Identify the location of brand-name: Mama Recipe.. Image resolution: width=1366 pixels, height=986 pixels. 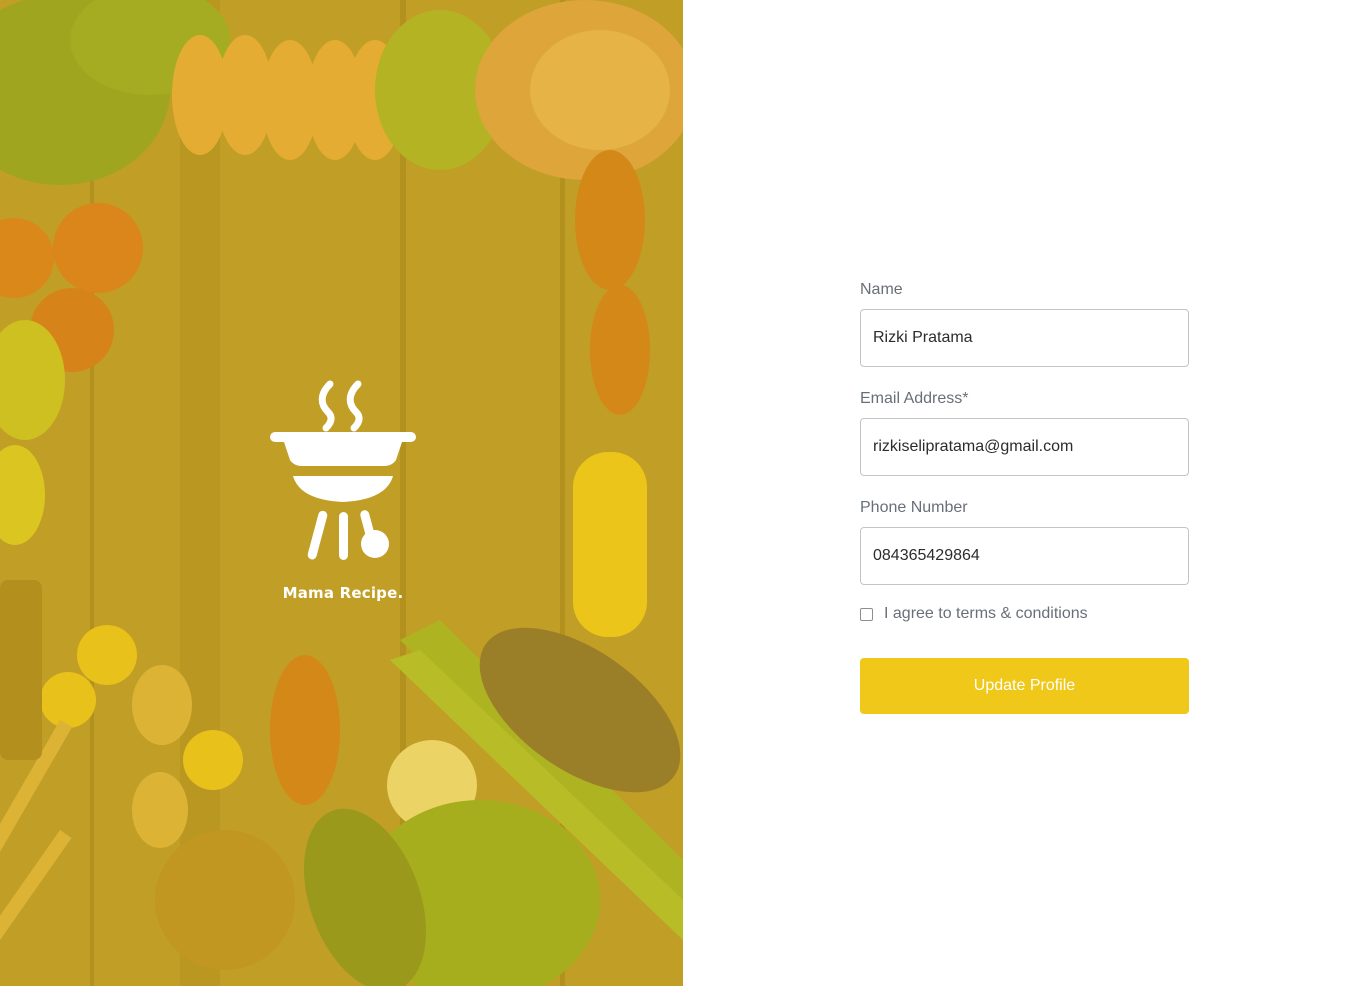
(343, 593).